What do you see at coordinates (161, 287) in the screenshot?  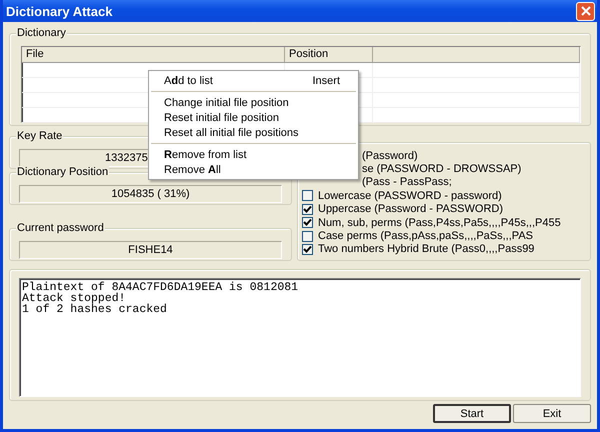 I see `log-line: Plaintext of 8A4AC7FD6DA19EEA is 0812081` at bounding box center [161, 287].